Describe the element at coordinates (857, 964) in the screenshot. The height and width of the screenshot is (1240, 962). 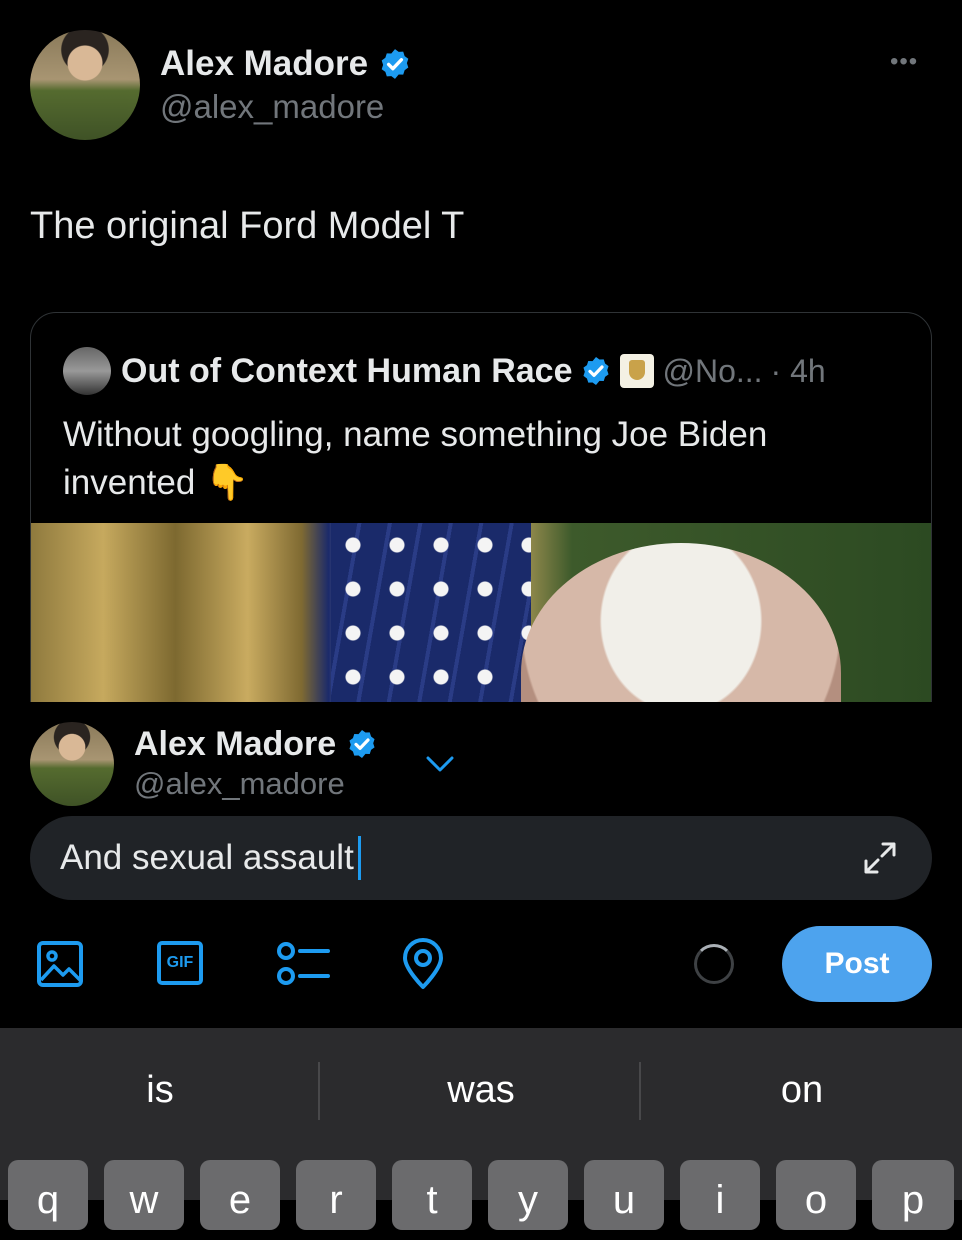
I see `post-button: Post` at that location.